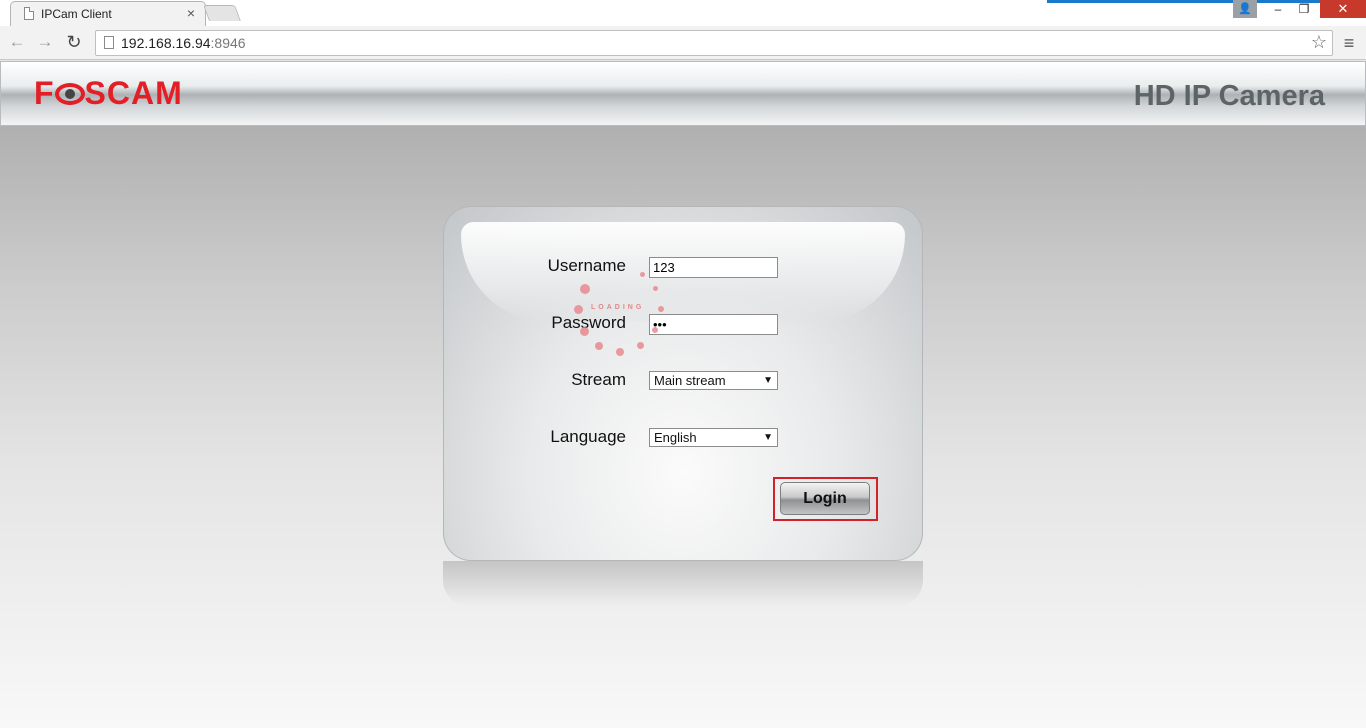  What do you see at coordinates (714, 43) in the screenshot?
I see `address-bar: 192.168.16.94:8946 ☆` at bounding box center [714, 43].